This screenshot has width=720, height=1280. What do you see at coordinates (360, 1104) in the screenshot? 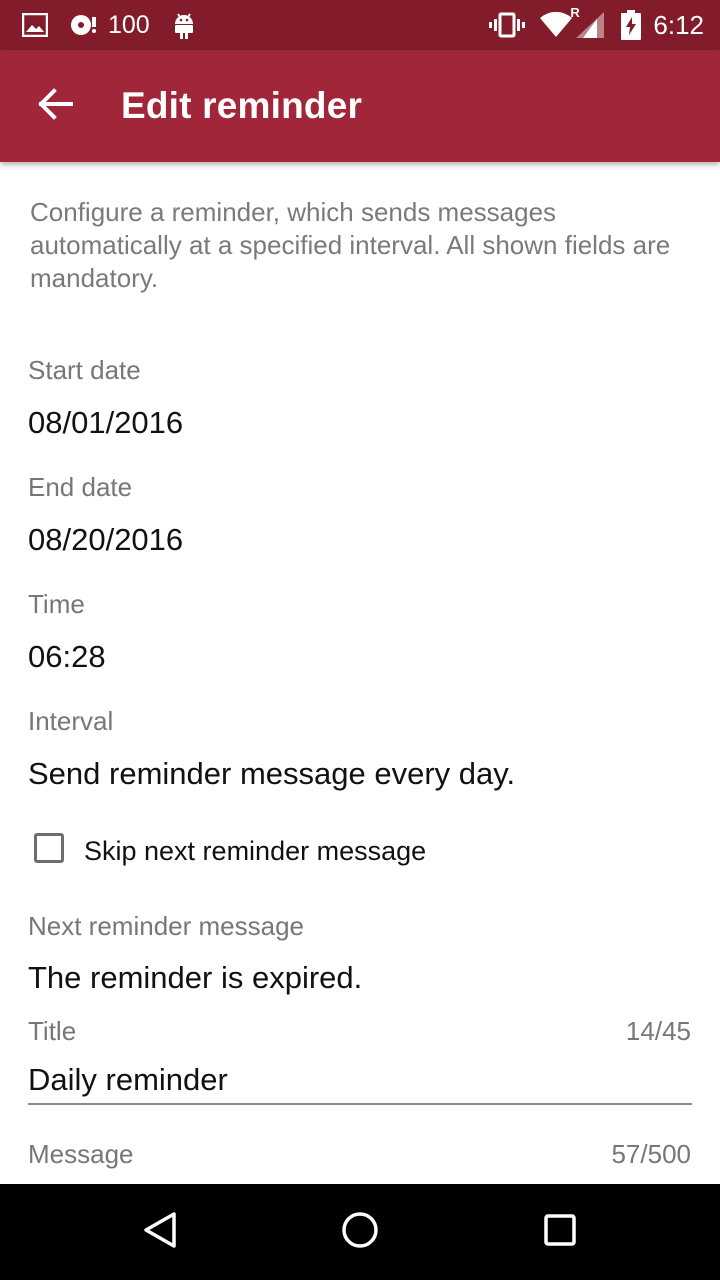
I see `title-input-underline` at bounding box center [360, 1104].